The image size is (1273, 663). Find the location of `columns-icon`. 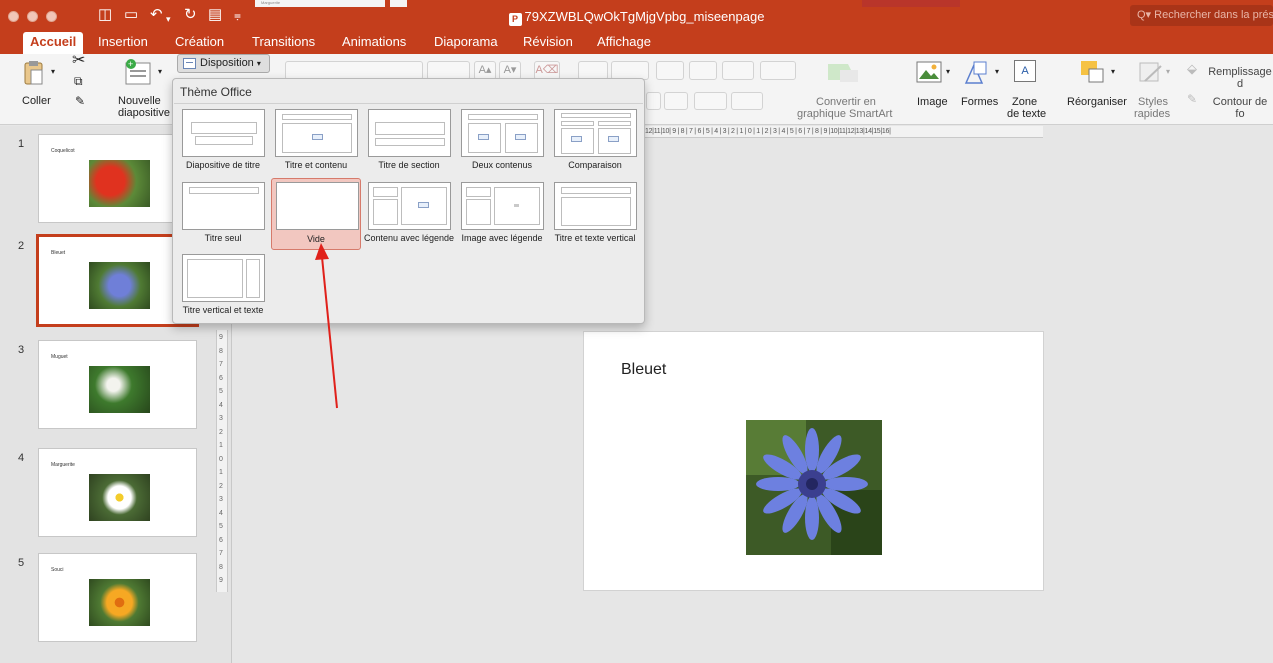

columns-icon is located at coordinates (778, 70).